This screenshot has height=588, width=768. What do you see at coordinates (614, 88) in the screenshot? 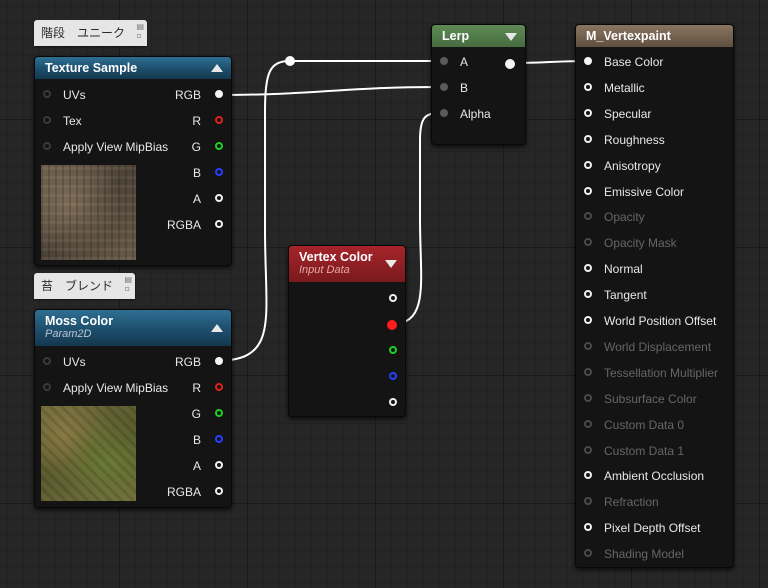
I see `material-pin-metallic: Metallic` at bounding box center [614, 88].